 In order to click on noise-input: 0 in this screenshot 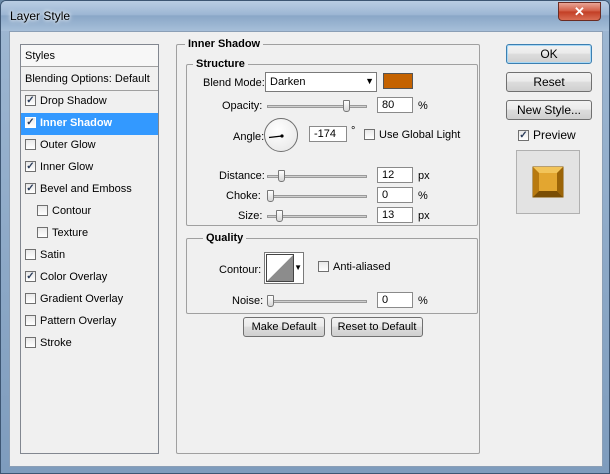, I will do `click(395, 300)`.